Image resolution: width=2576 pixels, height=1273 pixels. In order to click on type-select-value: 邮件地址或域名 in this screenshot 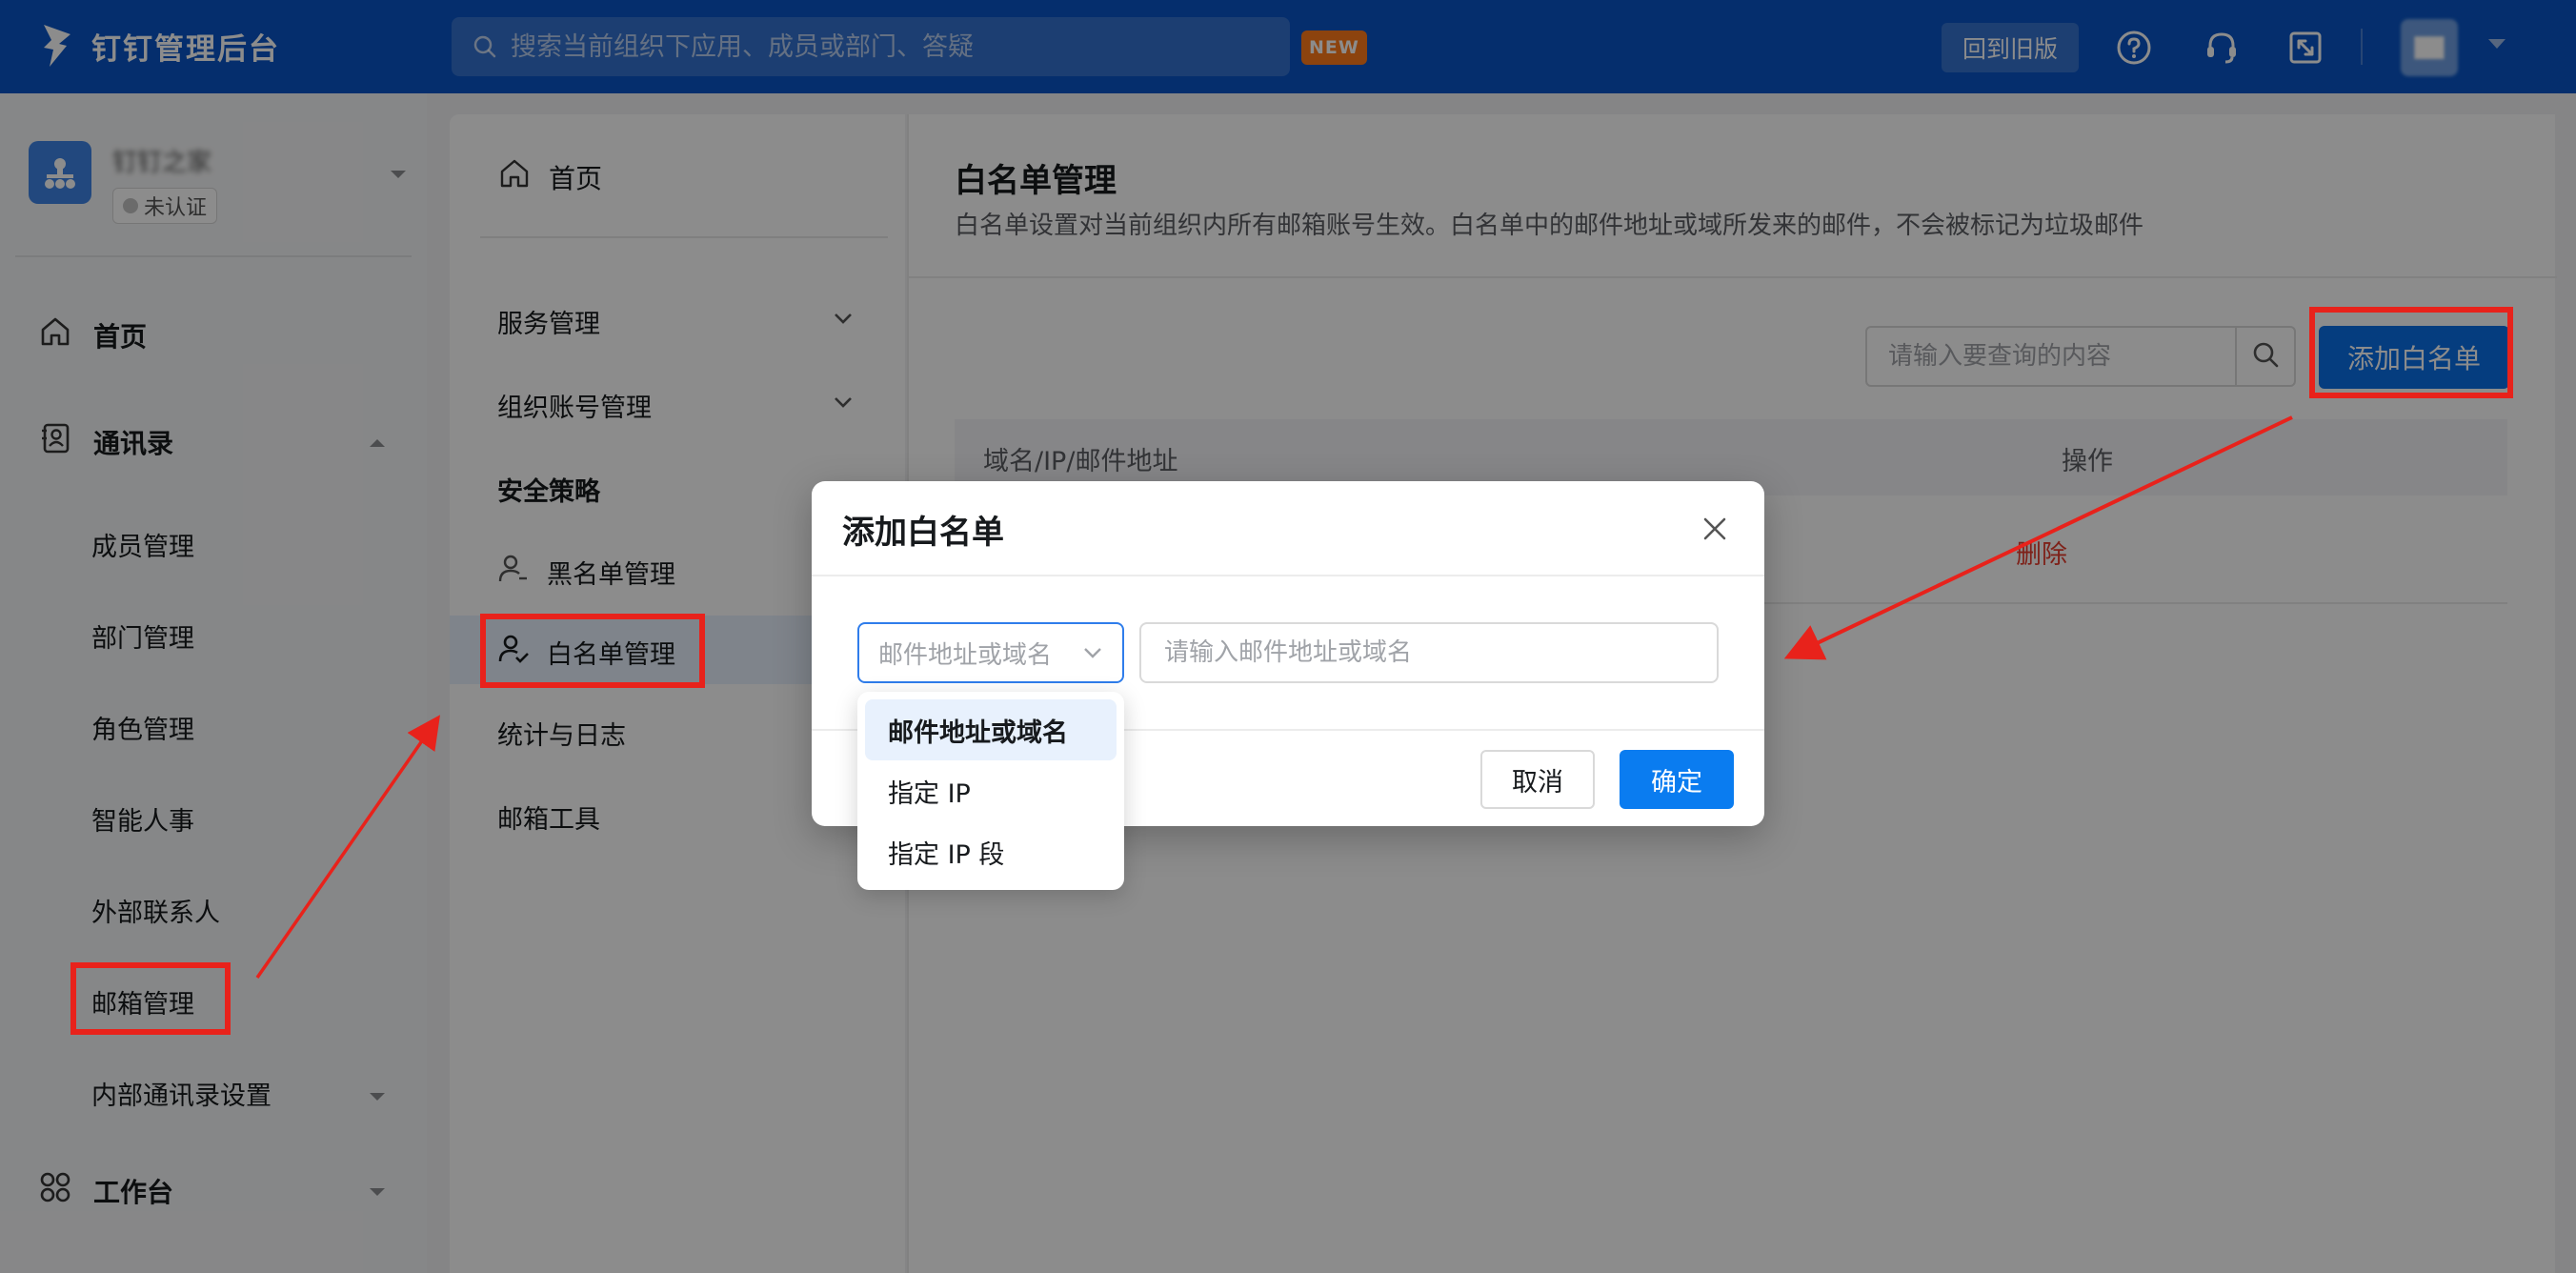, I will do `click(965, 655)`.